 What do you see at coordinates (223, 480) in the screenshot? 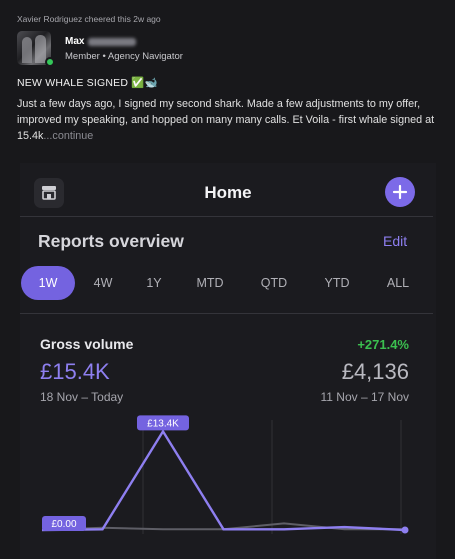
I see `chart-series-0-line` at bounding box center [223, 480].